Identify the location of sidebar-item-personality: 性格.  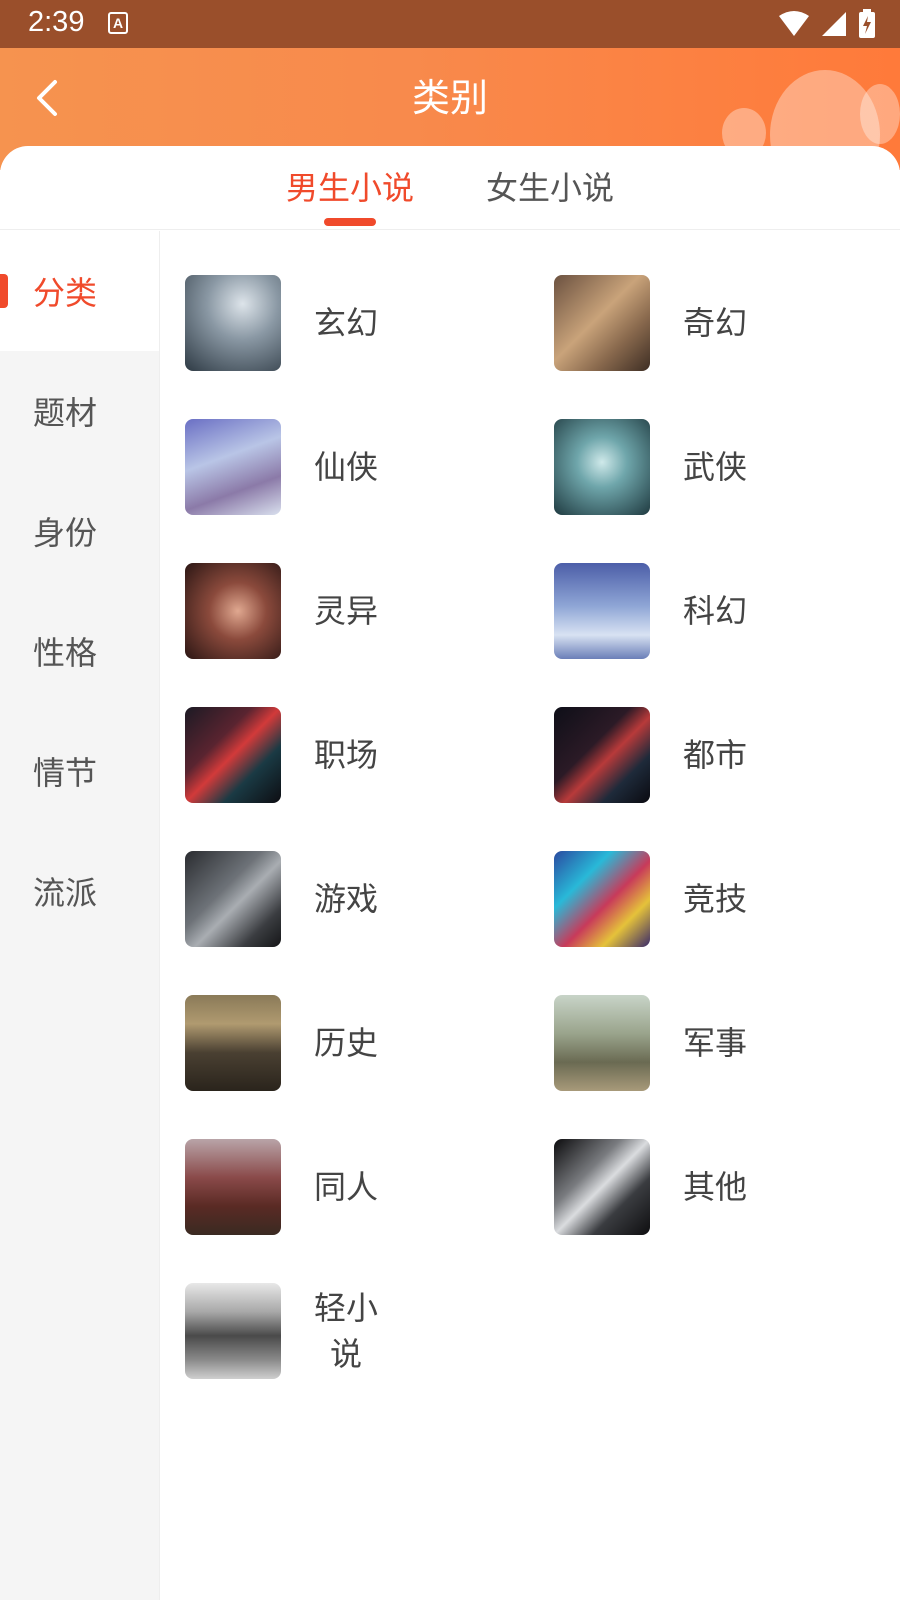
(79, 651).